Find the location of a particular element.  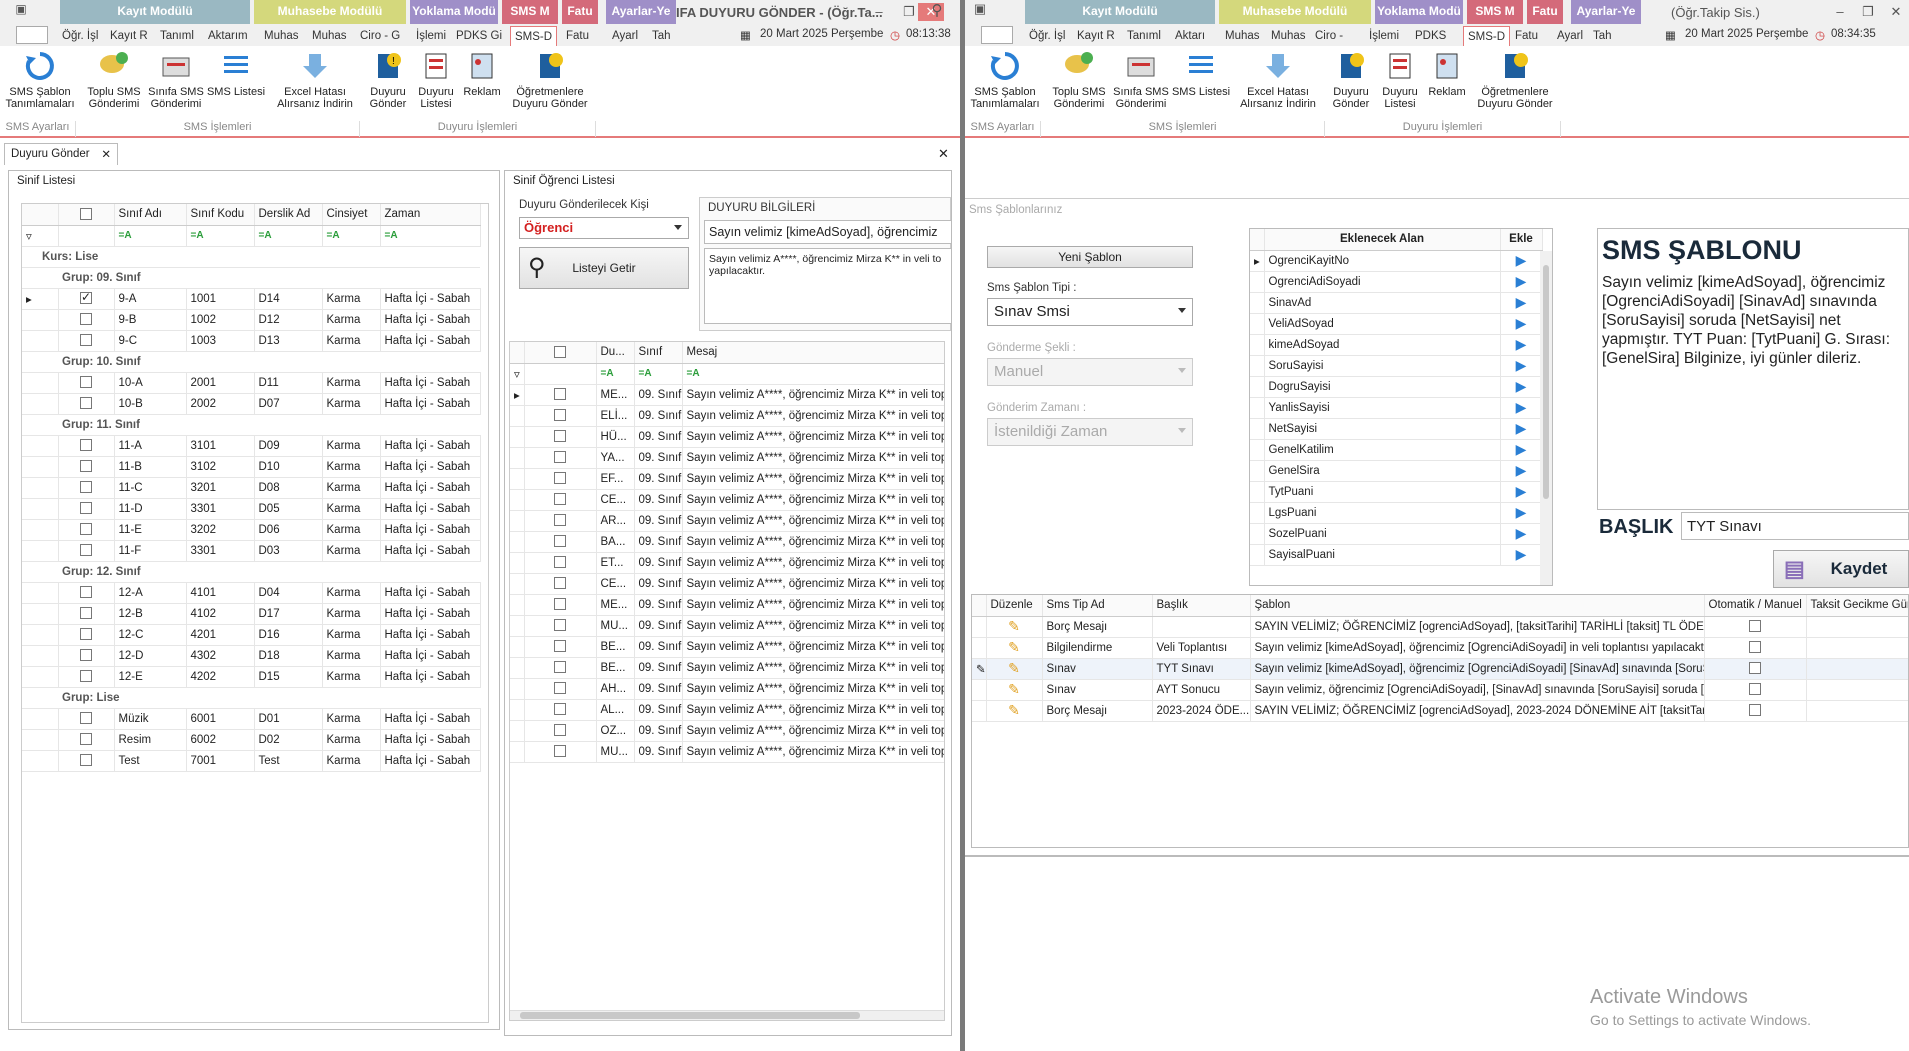

list-item: SozelPuani ▶ is located at coordinates (1396, 534).